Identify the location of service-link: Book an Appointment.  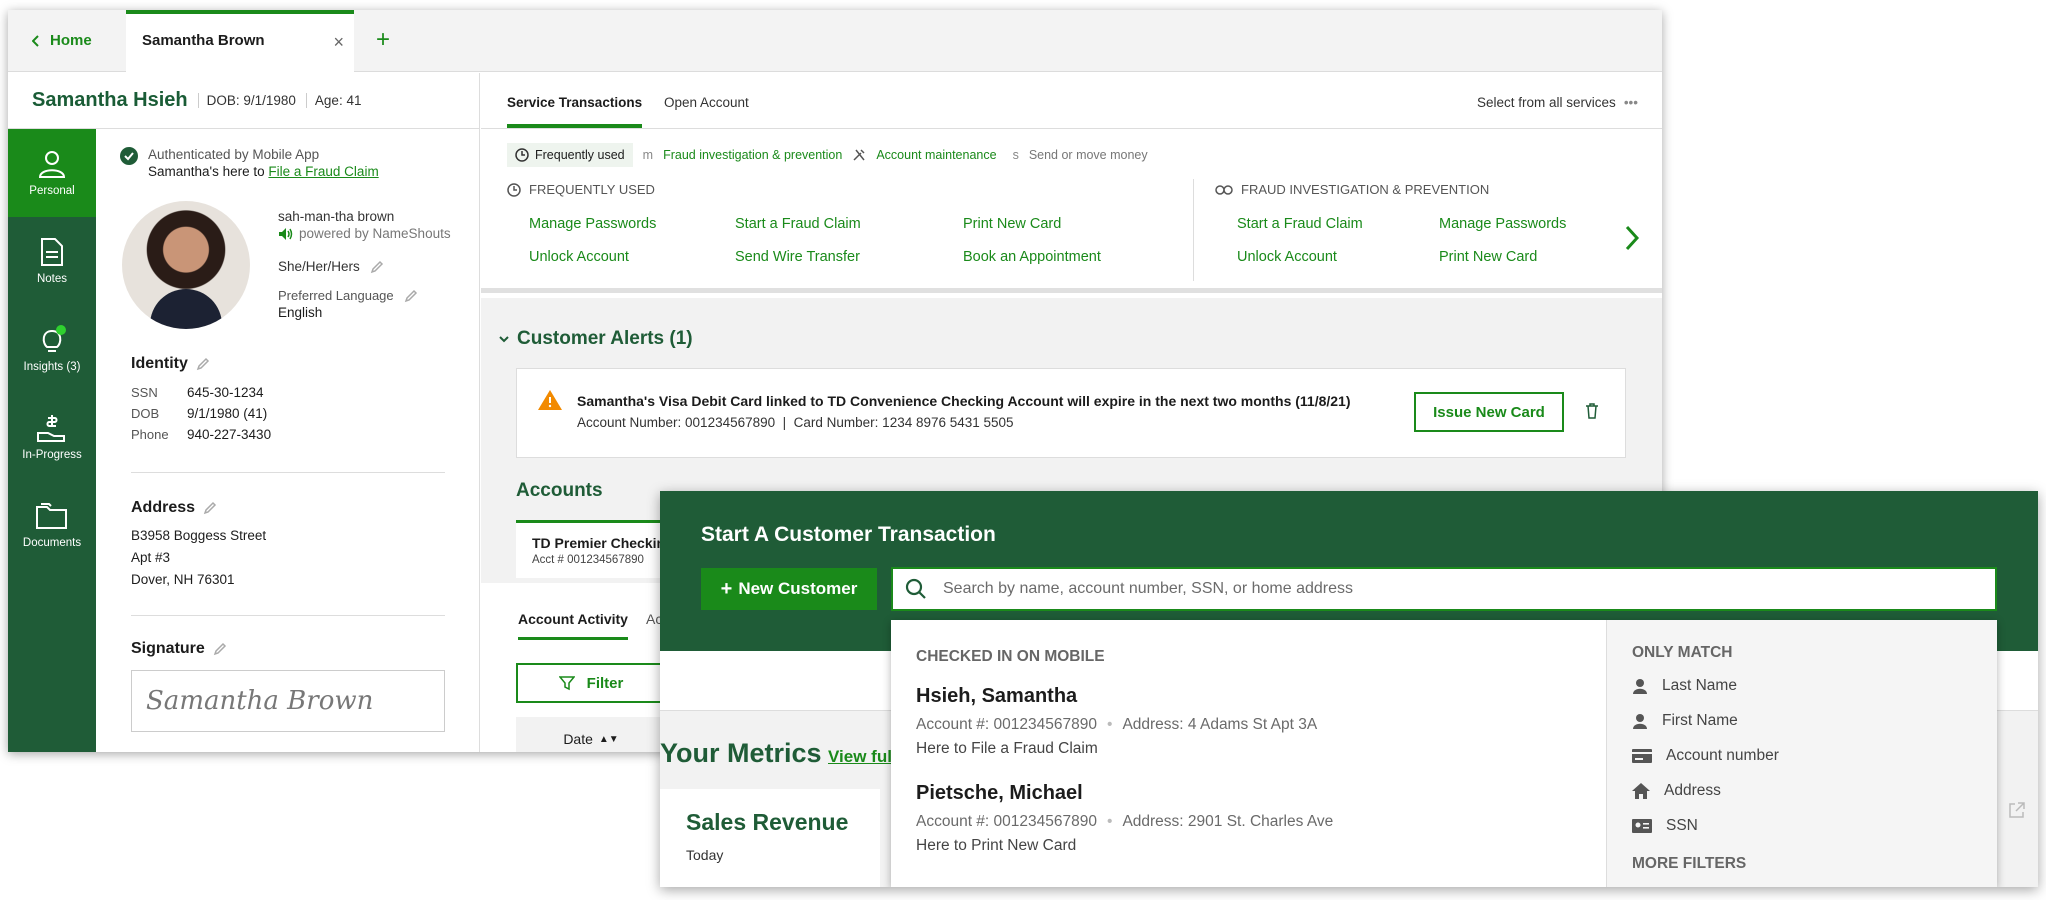
(1063, 257).